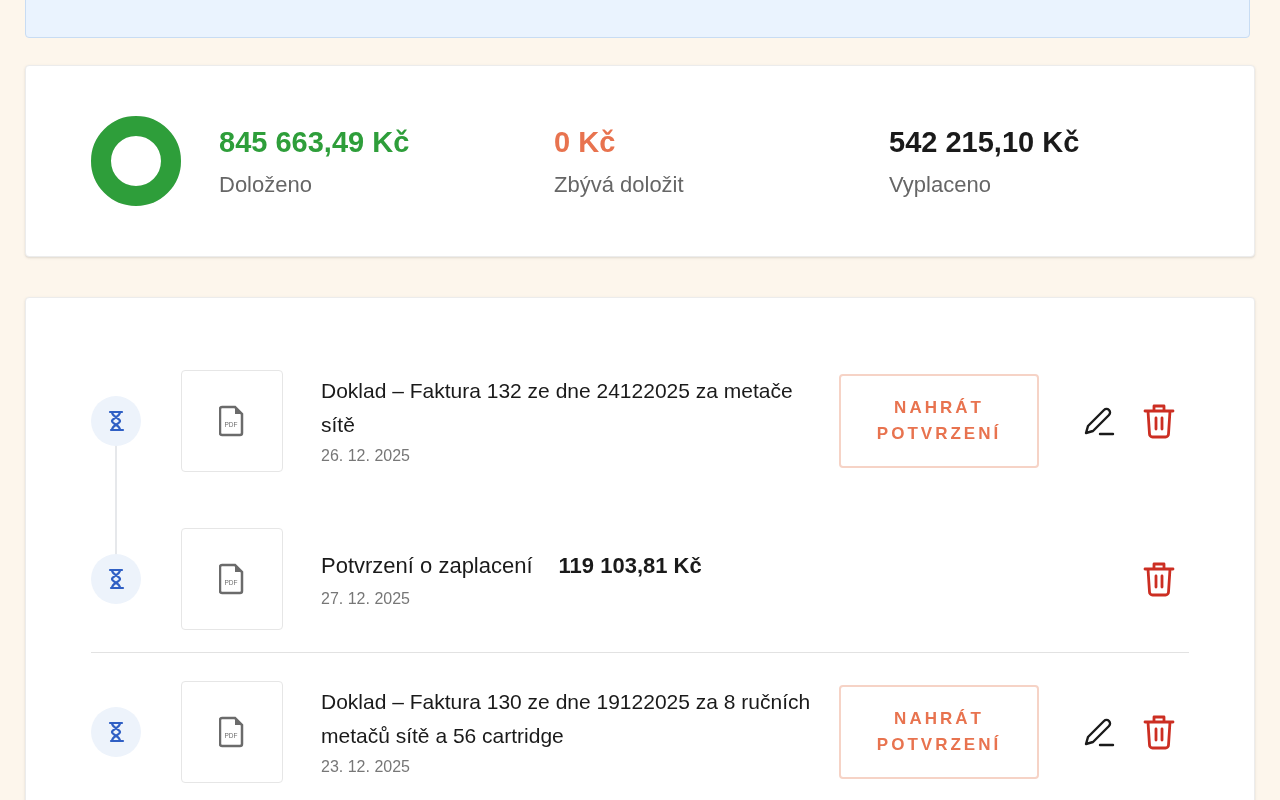 This screenshot has height=800, width=1280. I want to click on stat-label: Zbývá doložit, so click(619, 185).